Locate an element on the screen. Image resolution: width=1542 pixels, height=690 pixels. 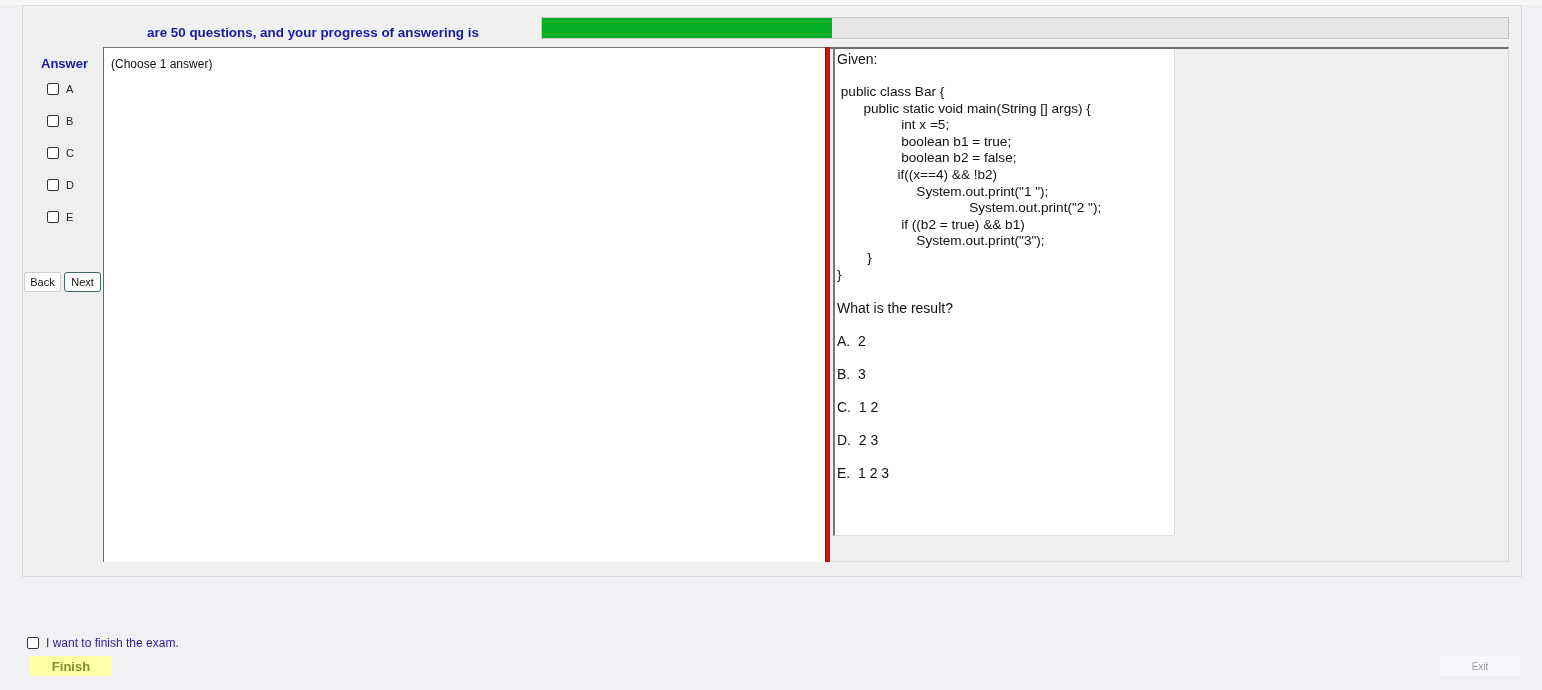
code-line: System.out.print("2 "); is located at coordinates (1035, 208).